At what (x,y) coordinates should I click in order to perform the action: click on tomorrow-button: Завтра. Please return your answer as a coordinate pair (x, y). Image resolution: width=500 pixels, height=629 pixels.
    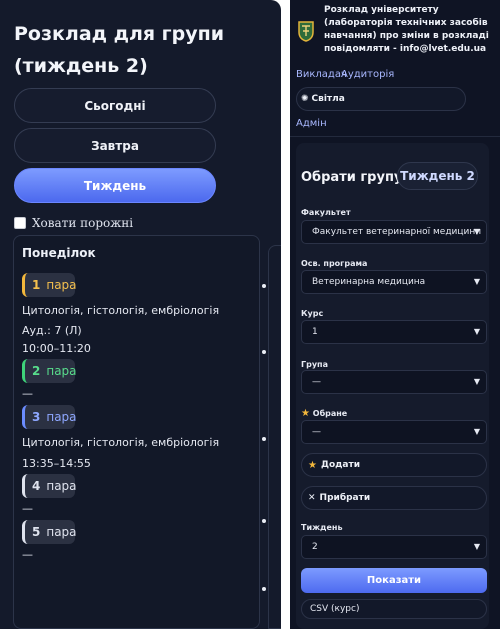
    Looking at the image, I should click on (115, 145).